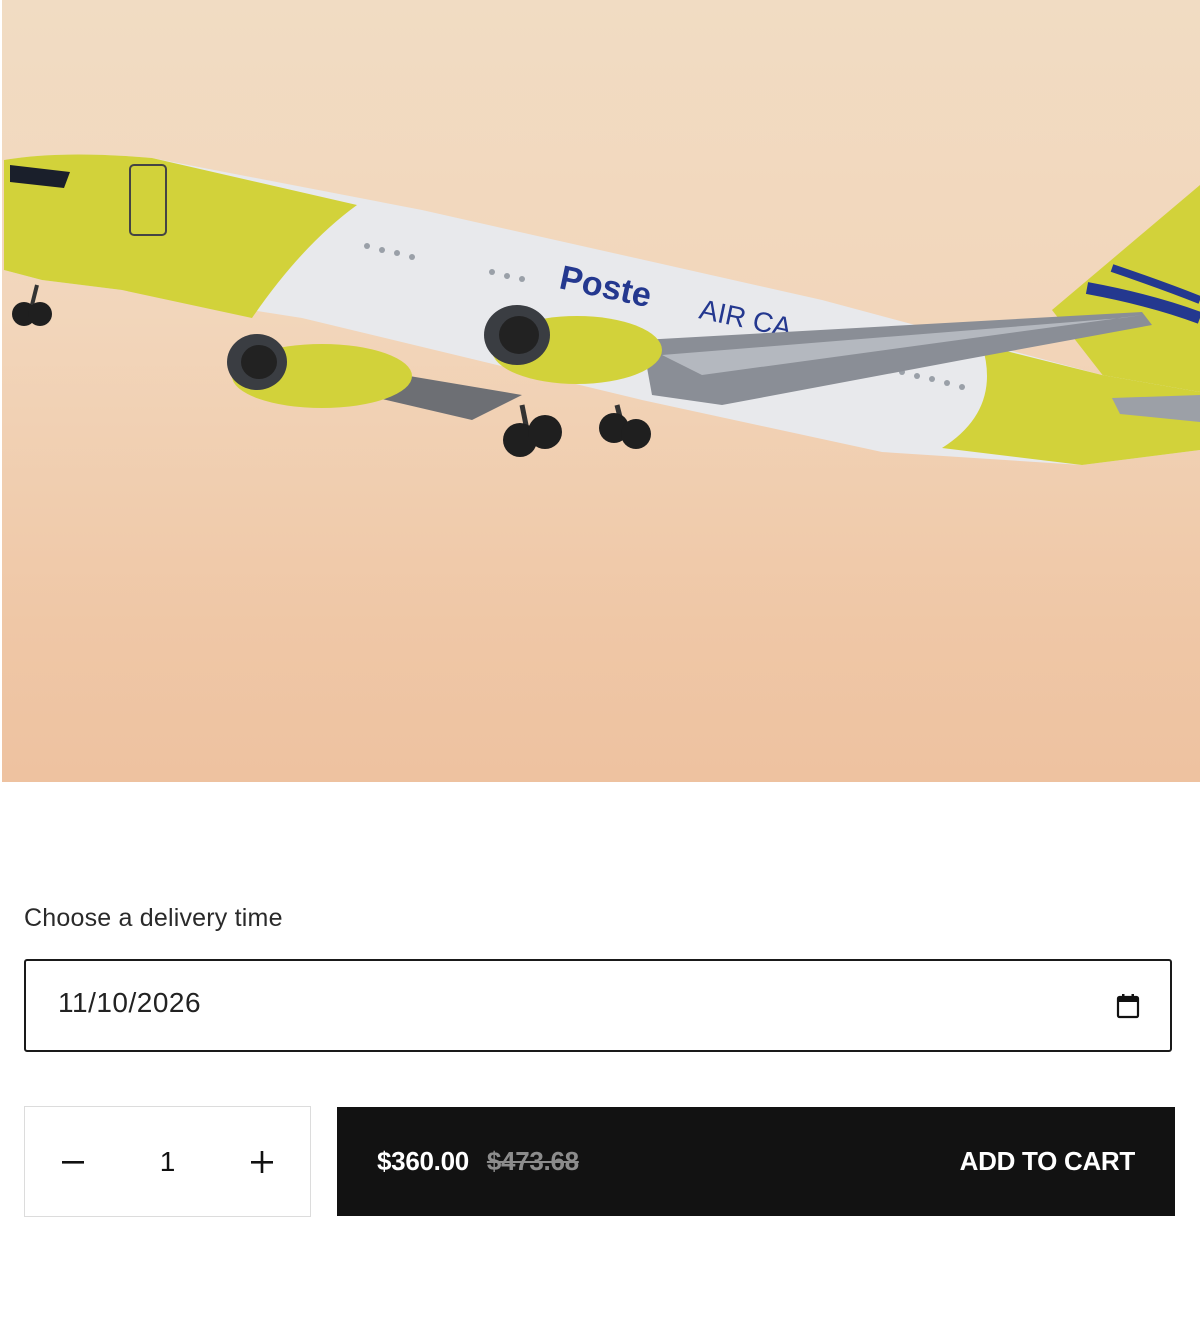  I want to click on quantity-stepper: 1, so click(167, 1161).